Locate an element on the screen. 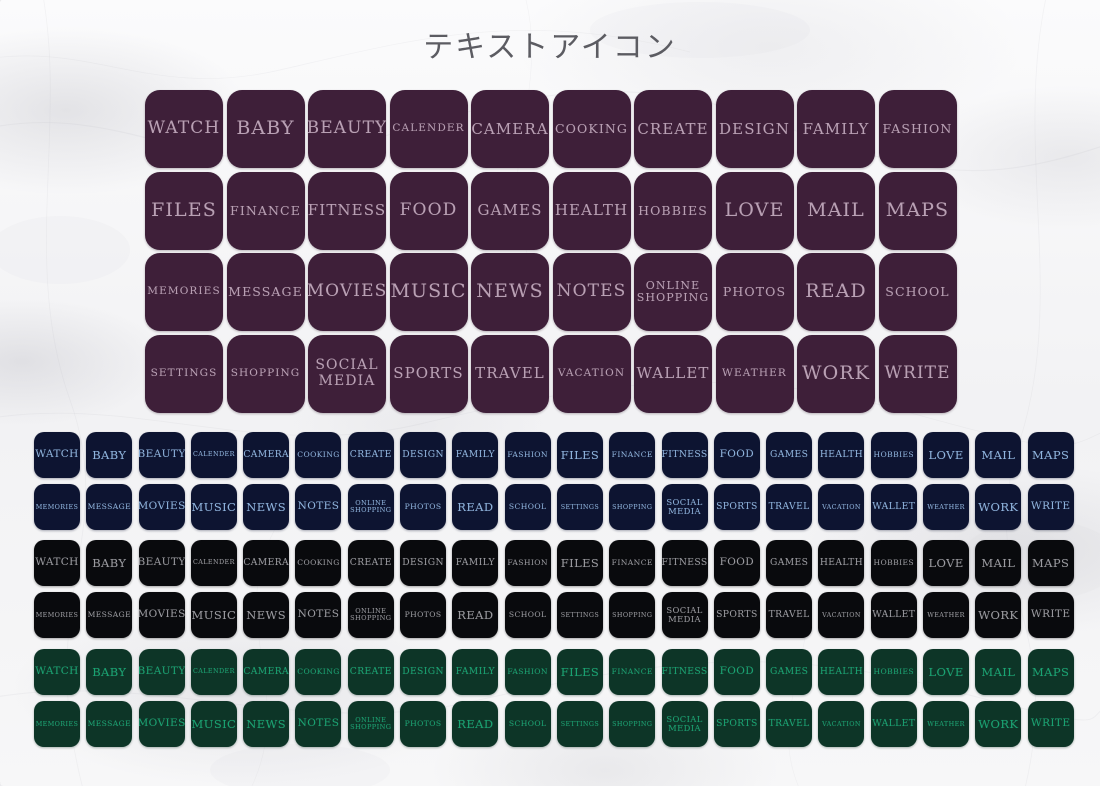 This screenshot has width=1100, height=786. icon-tile-purple-mail: MAIL is located at coordinates (836, 210).